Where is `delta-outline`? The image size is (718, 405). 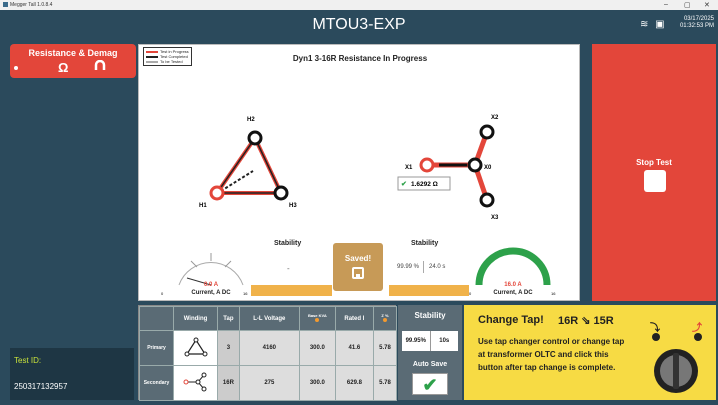
delta-outline is located at coordinates (249, 165).